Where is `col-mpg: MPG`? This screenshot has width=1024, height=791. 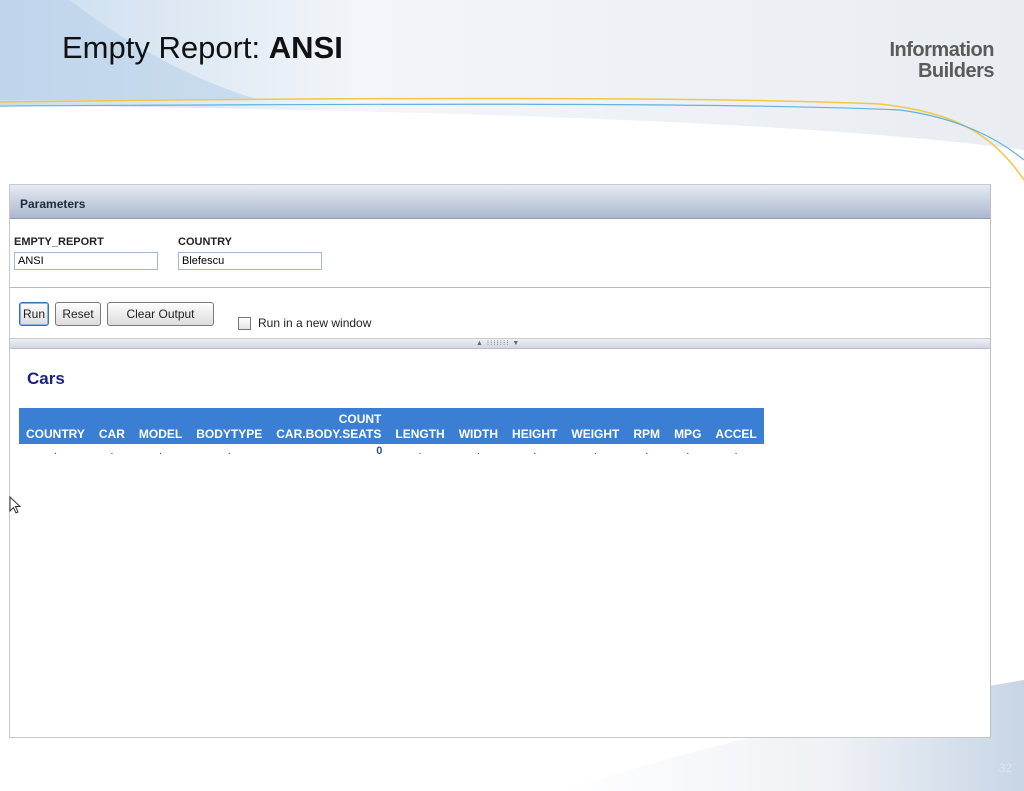 col-mpg: MPG is located at coordinates (688, 426).